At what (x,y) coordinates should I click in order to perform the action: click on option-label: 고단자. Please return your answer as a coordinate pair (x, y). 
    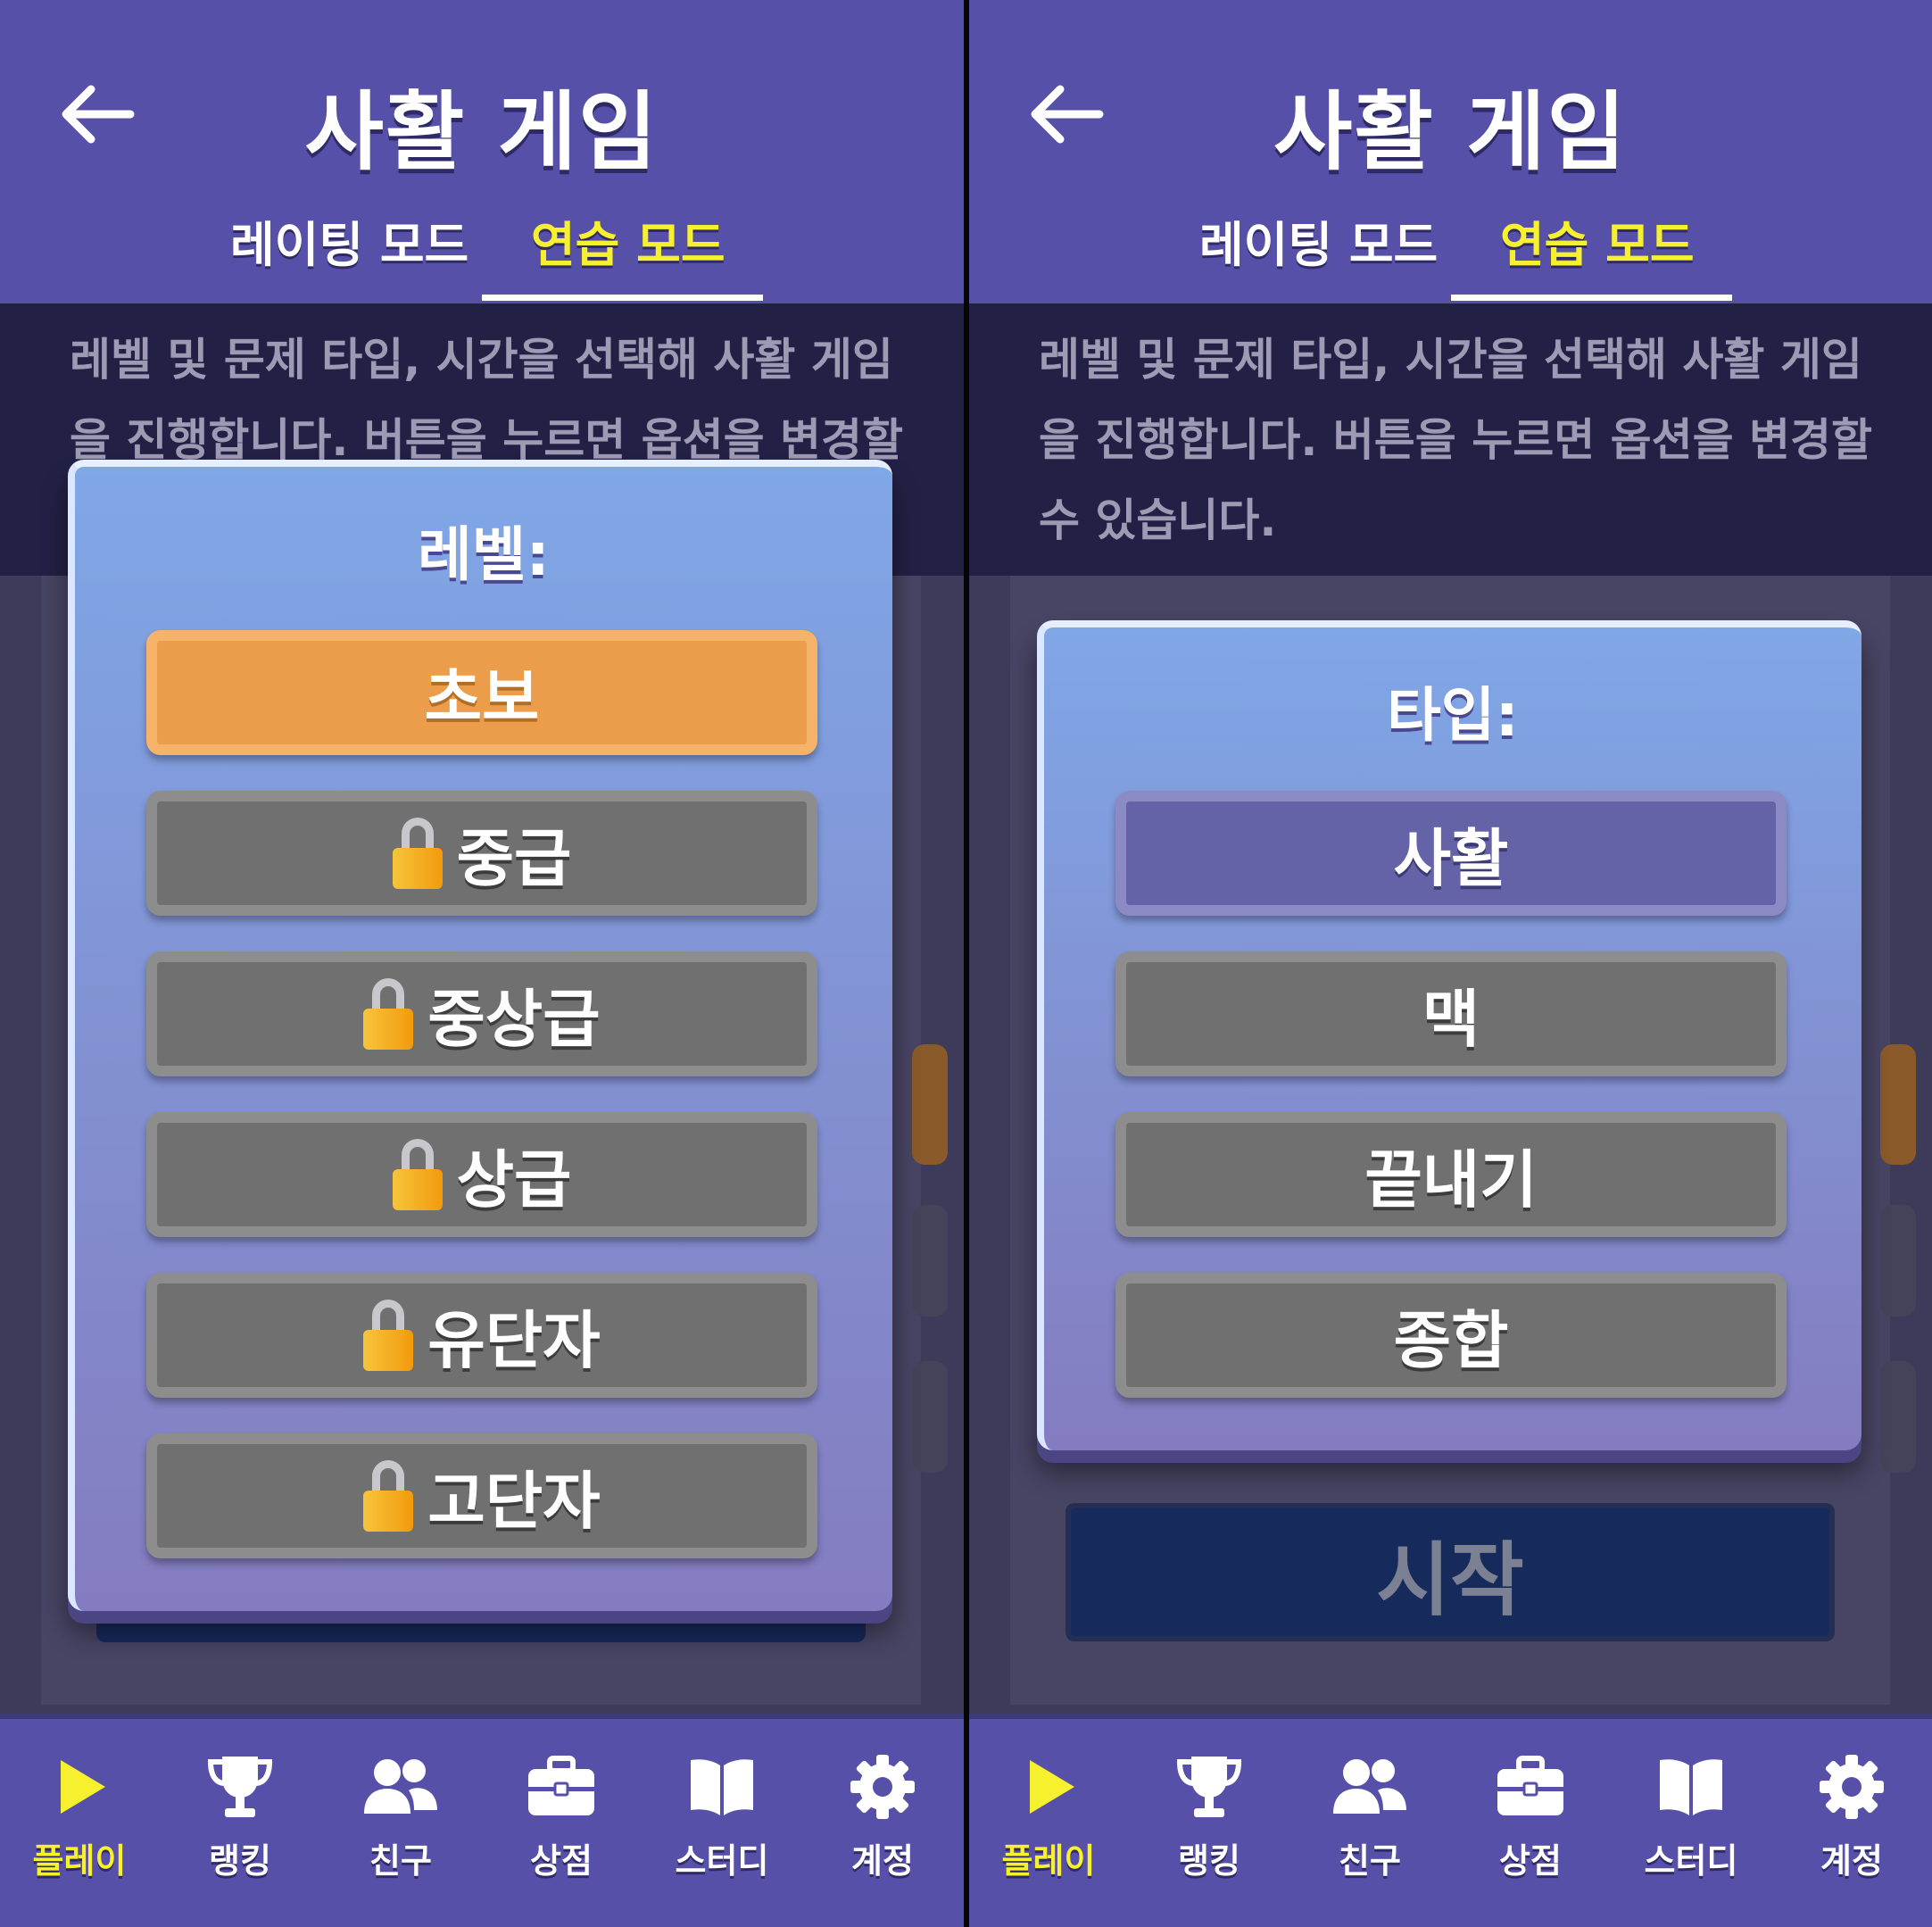
    Looking at the image, I should click on (514, 1501).